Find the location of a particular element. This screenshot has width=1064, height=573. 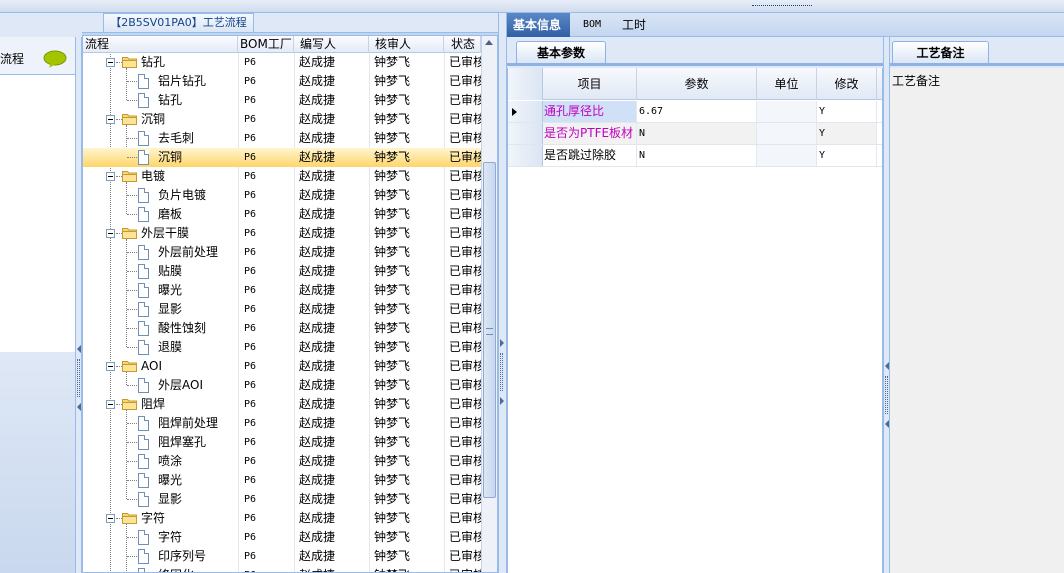

tab-process-notes: 工艺备注 is located at coordinates (940, 52).